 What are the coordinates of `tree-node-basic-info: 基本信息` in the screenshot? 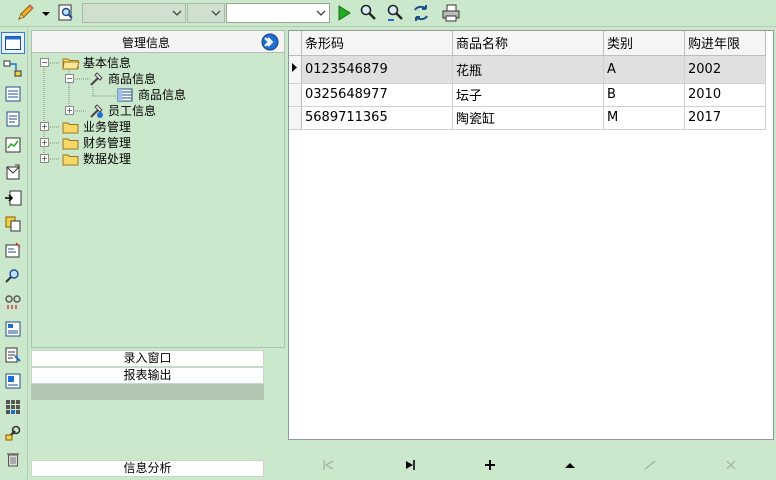 It's located at (96, 63).